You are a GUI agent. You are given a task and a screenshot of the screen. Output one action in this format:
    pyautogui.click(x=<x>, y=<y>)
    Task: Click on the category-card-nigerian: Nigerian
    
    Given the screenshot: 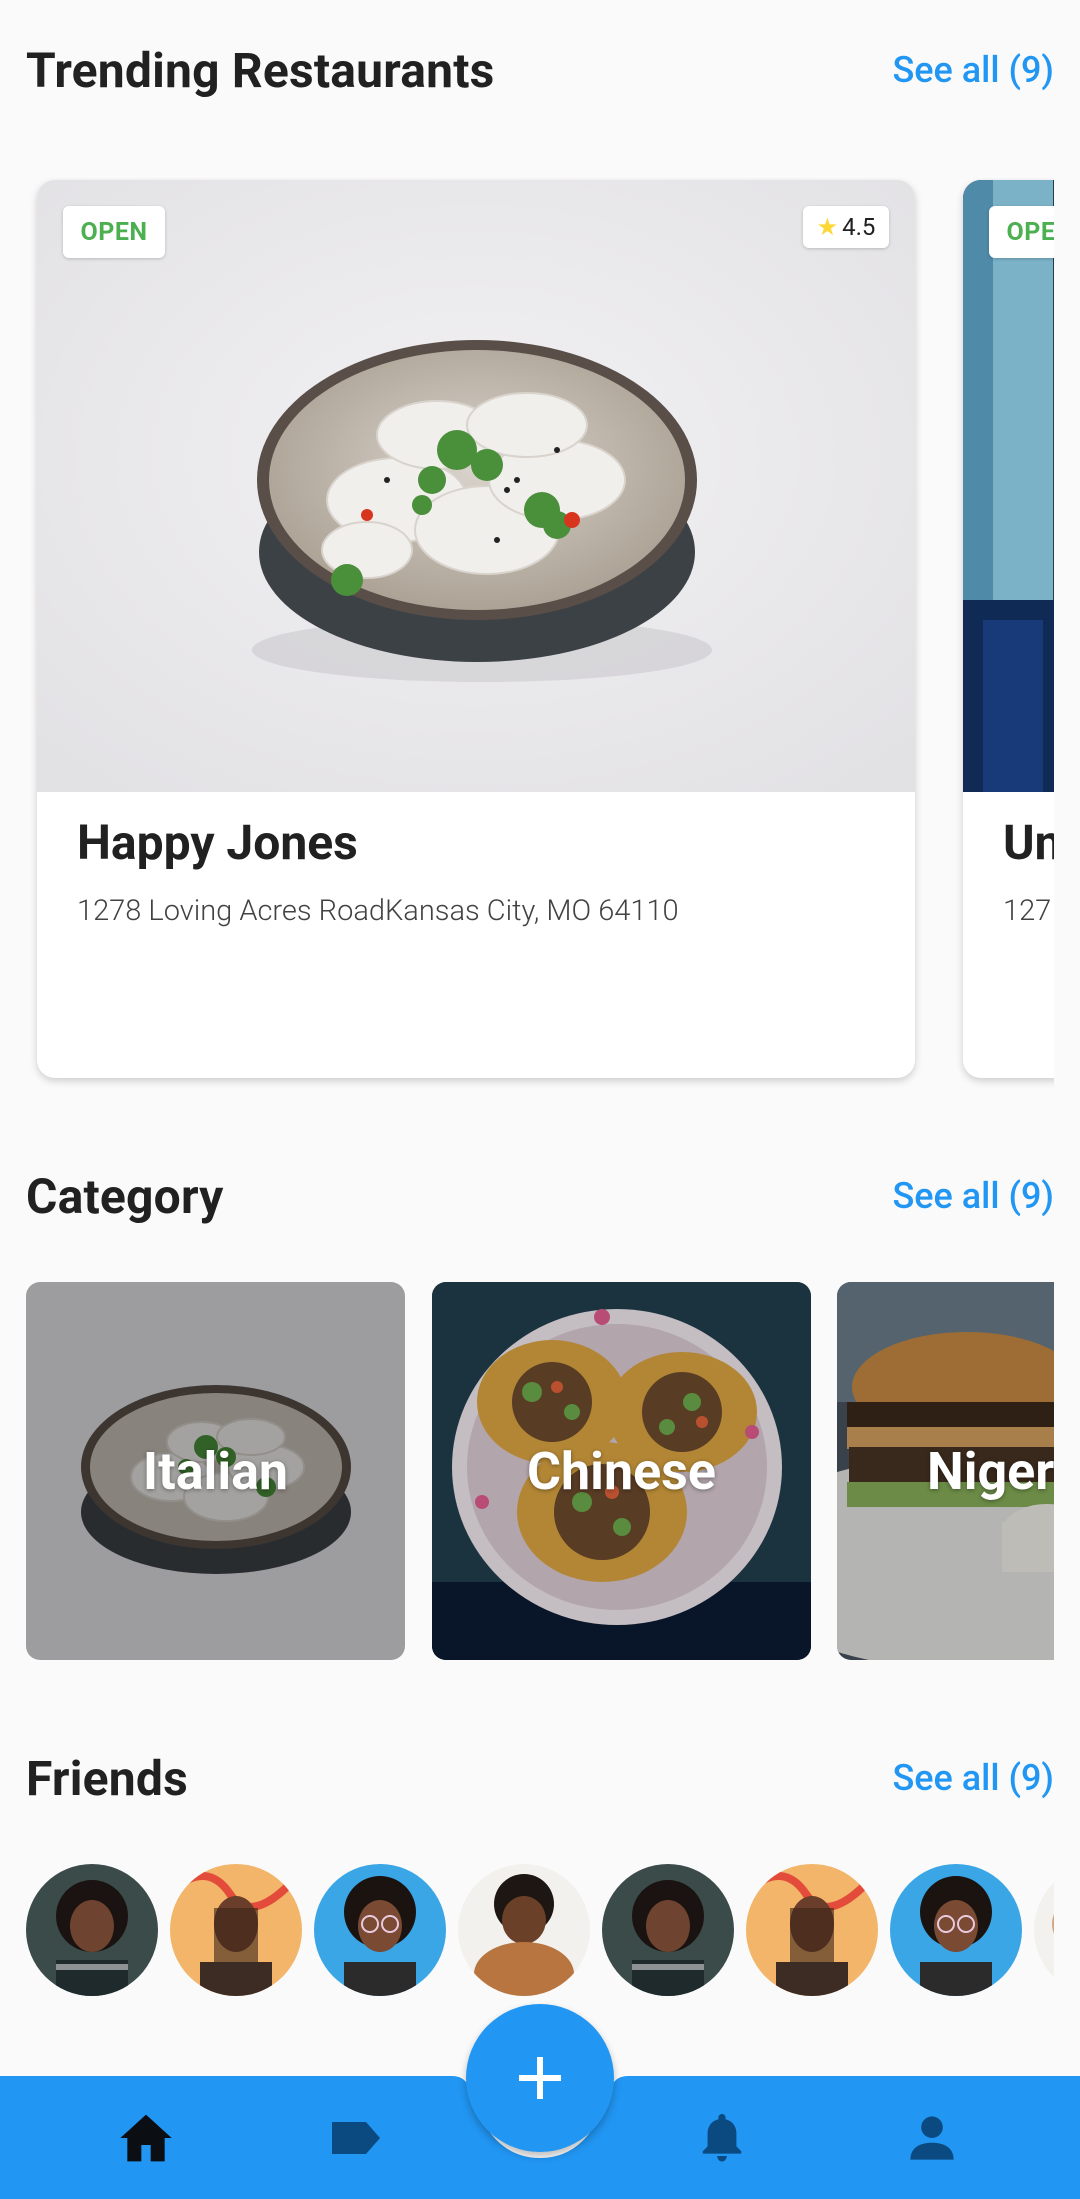 What is the action you would take?
    pyautogui.click(x=945, y=1471)
    